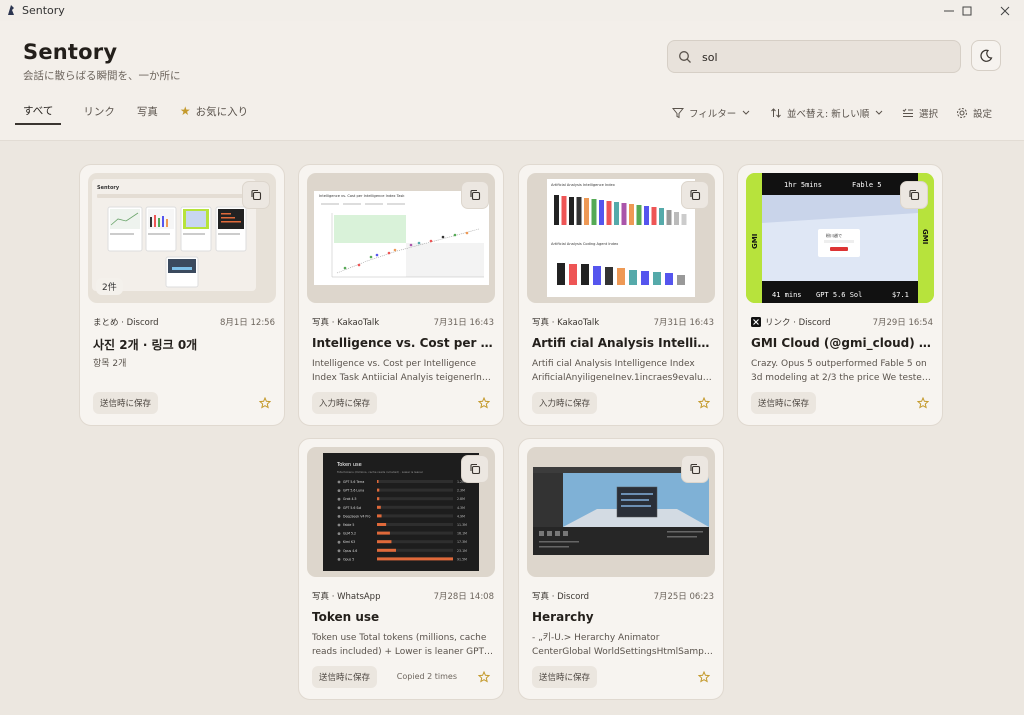 This screenshot has width=1024, height=715. Describe the element at coordinates (184, 364) in the screenshot. I see `card-description: 항목 2개` at that location.